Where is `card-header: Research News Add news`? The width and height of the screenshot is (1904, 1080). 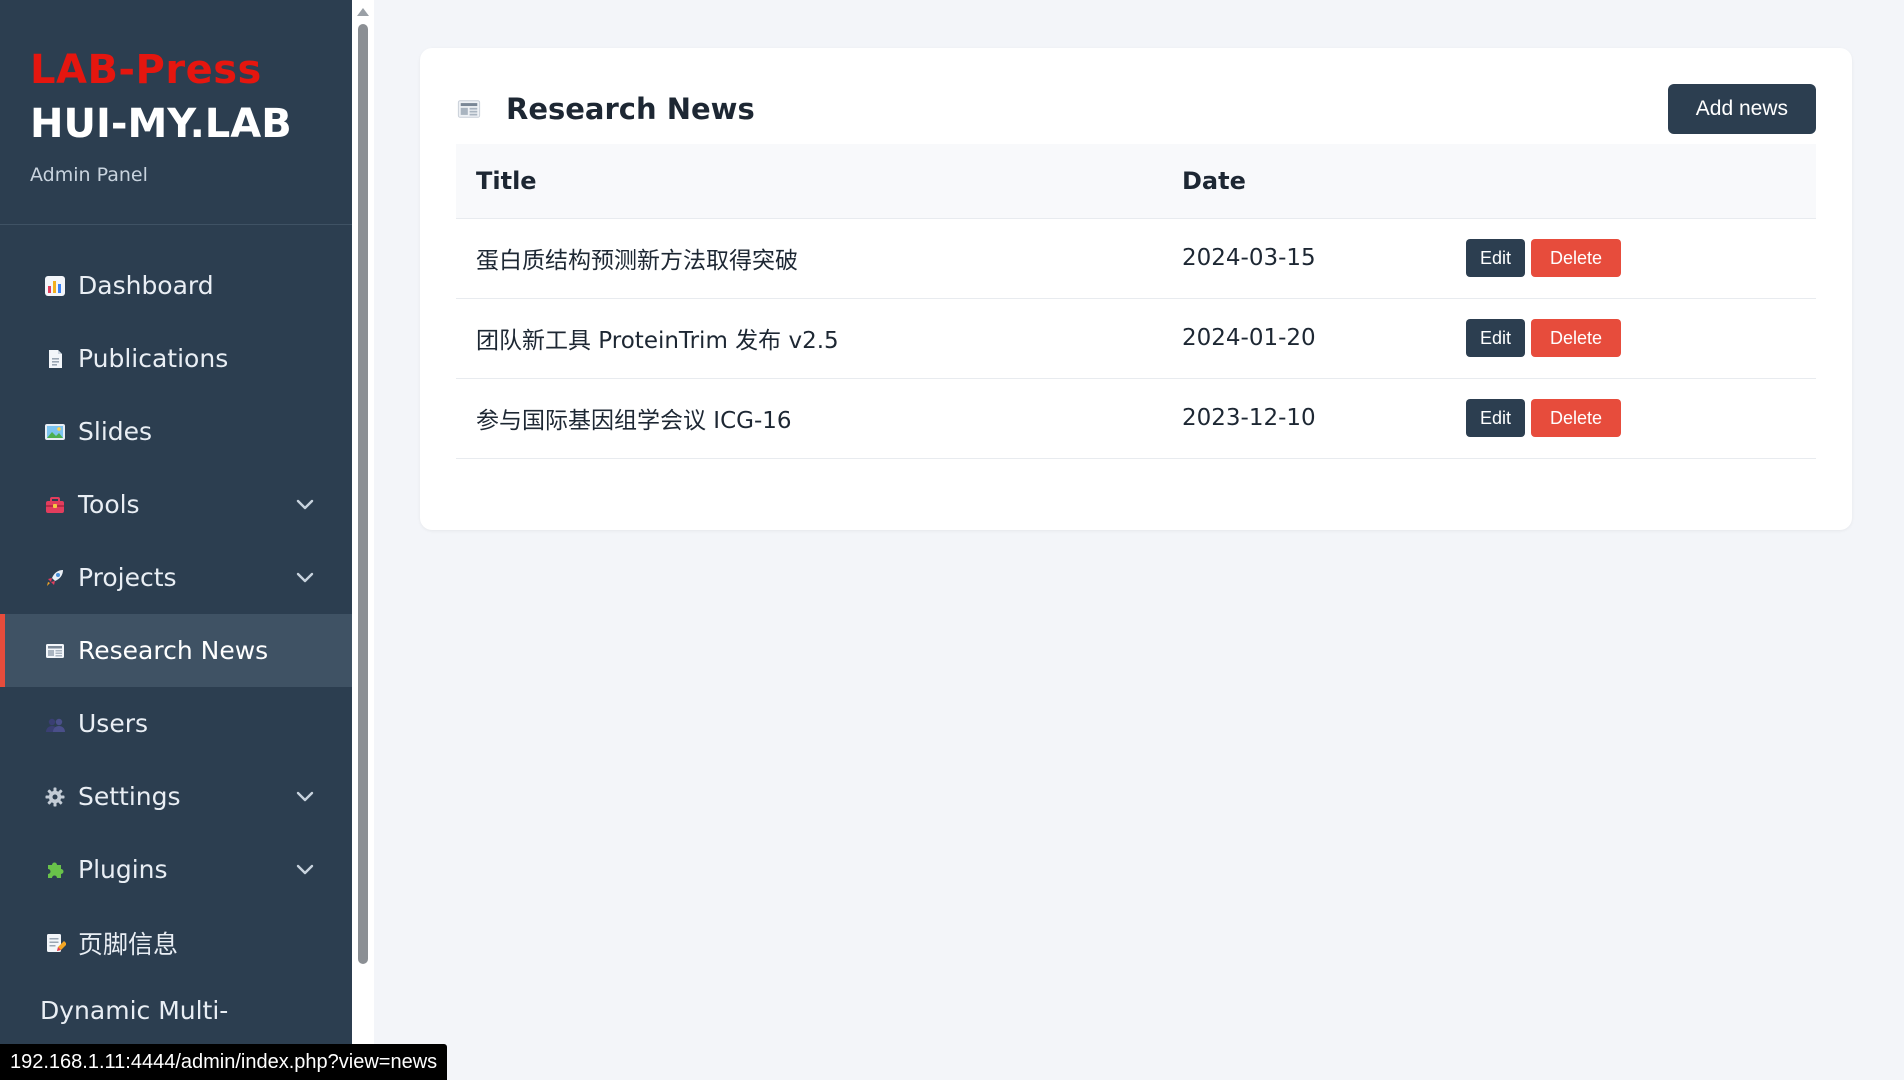 card-header: Research News Add news is located at coordinates (1136, 109).